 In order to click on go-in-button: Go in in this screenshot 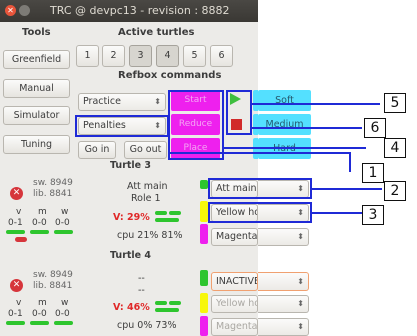, I will do `click(97, 150)`.